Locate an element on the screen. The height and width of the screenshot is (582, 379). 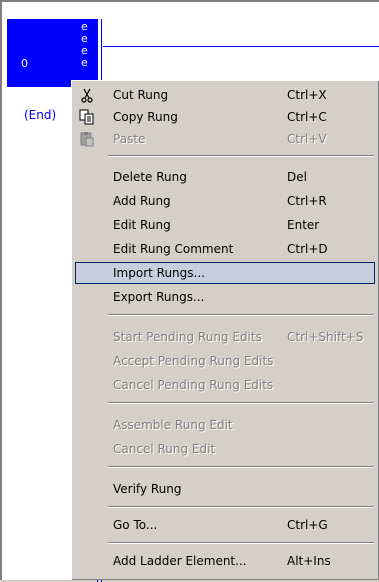
menu-item-shortcut: Enter is located at coordinates (303, 225).